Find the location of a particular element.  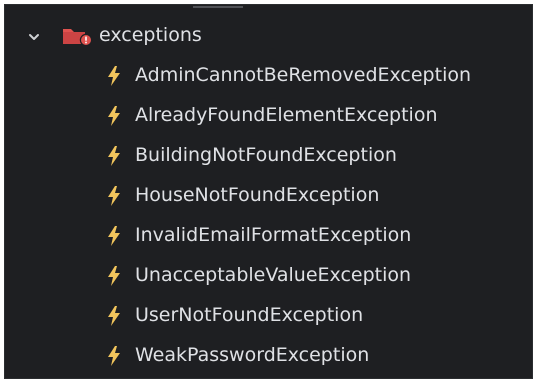

folder-label: exceptions is located at coordinates (150, 35).